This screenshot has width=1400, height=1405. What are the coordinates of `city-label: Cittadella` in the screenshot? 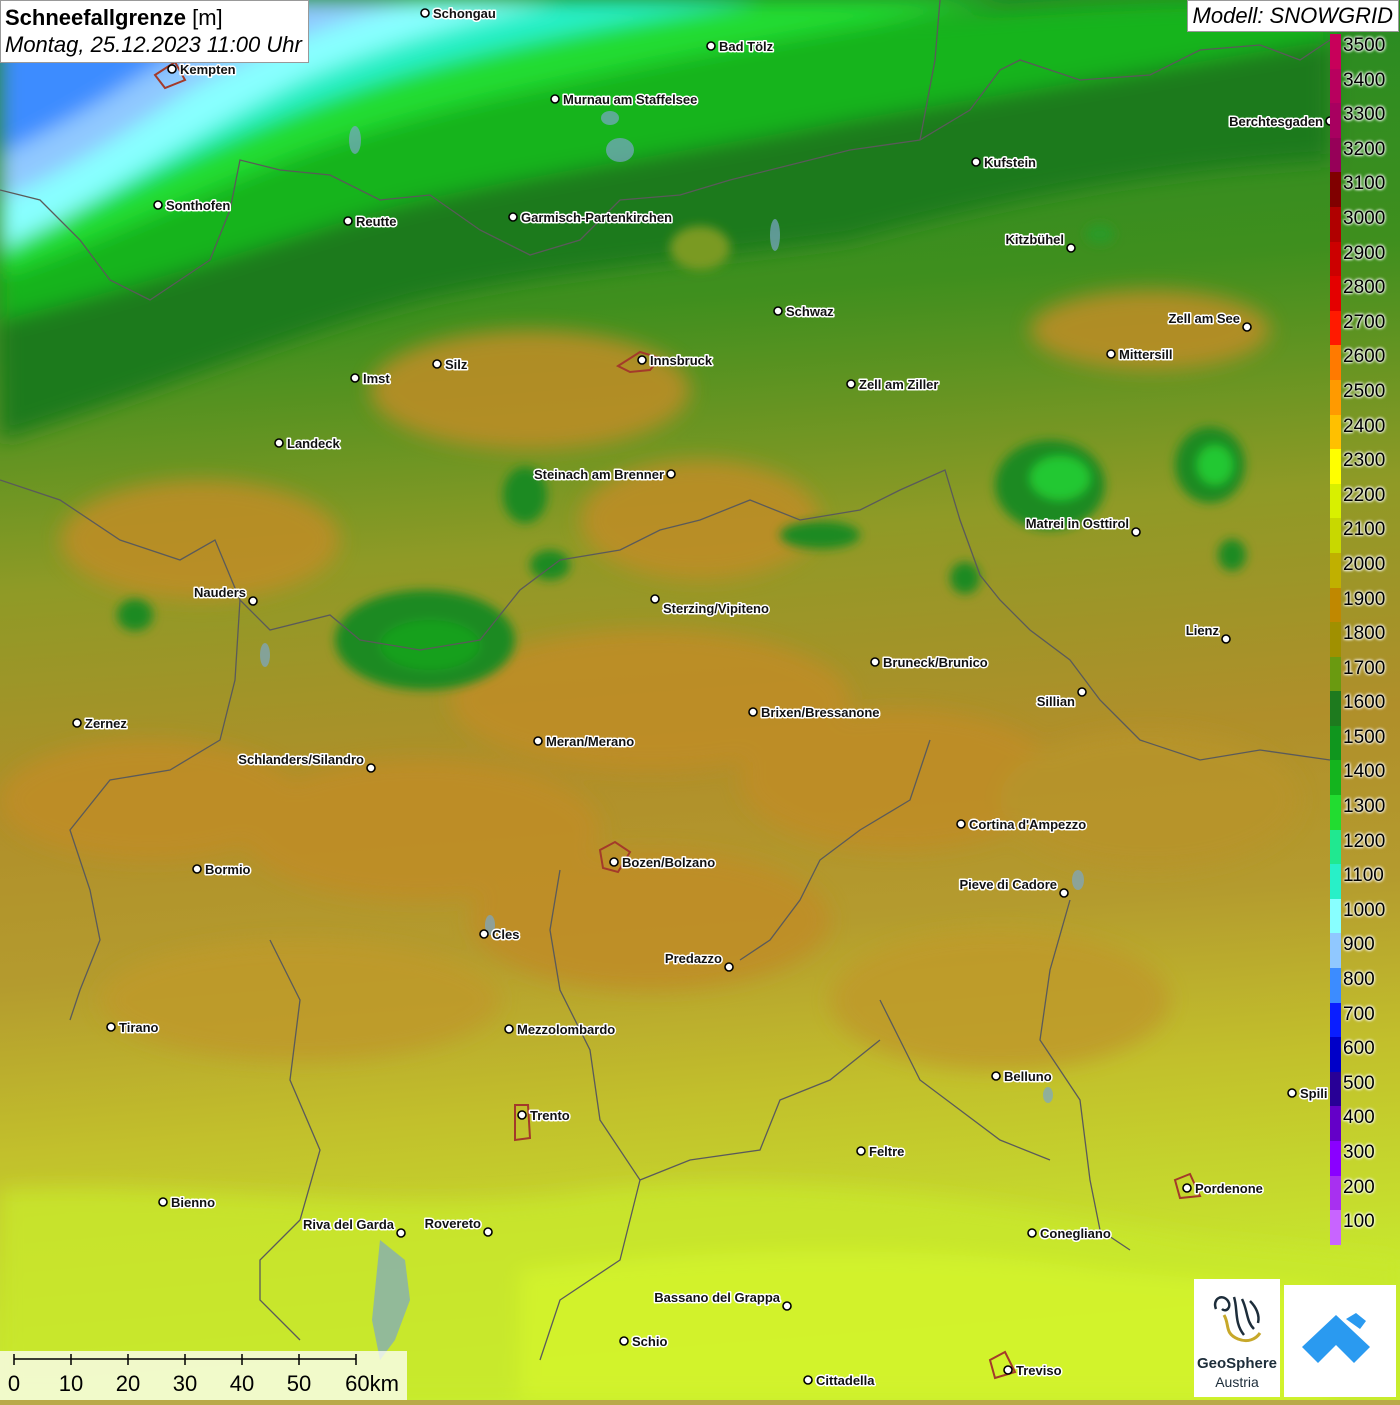 It's located at (845, 1380).